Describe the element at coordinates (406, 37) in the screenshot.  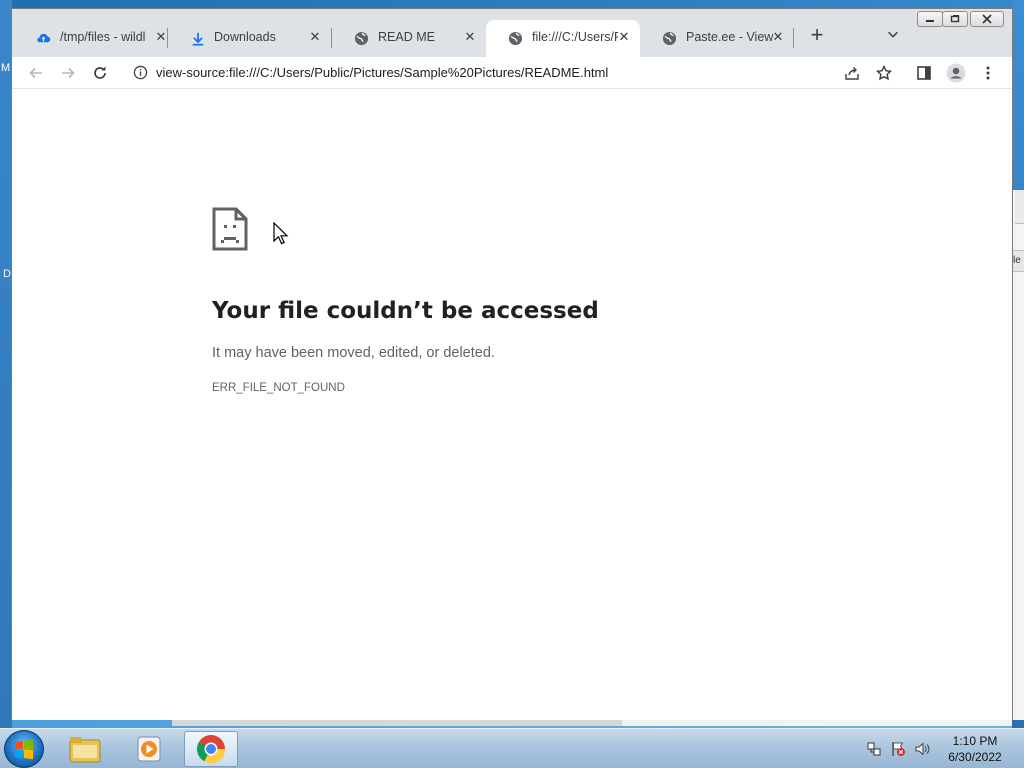
I see `tab-title: READ ME` at that location.